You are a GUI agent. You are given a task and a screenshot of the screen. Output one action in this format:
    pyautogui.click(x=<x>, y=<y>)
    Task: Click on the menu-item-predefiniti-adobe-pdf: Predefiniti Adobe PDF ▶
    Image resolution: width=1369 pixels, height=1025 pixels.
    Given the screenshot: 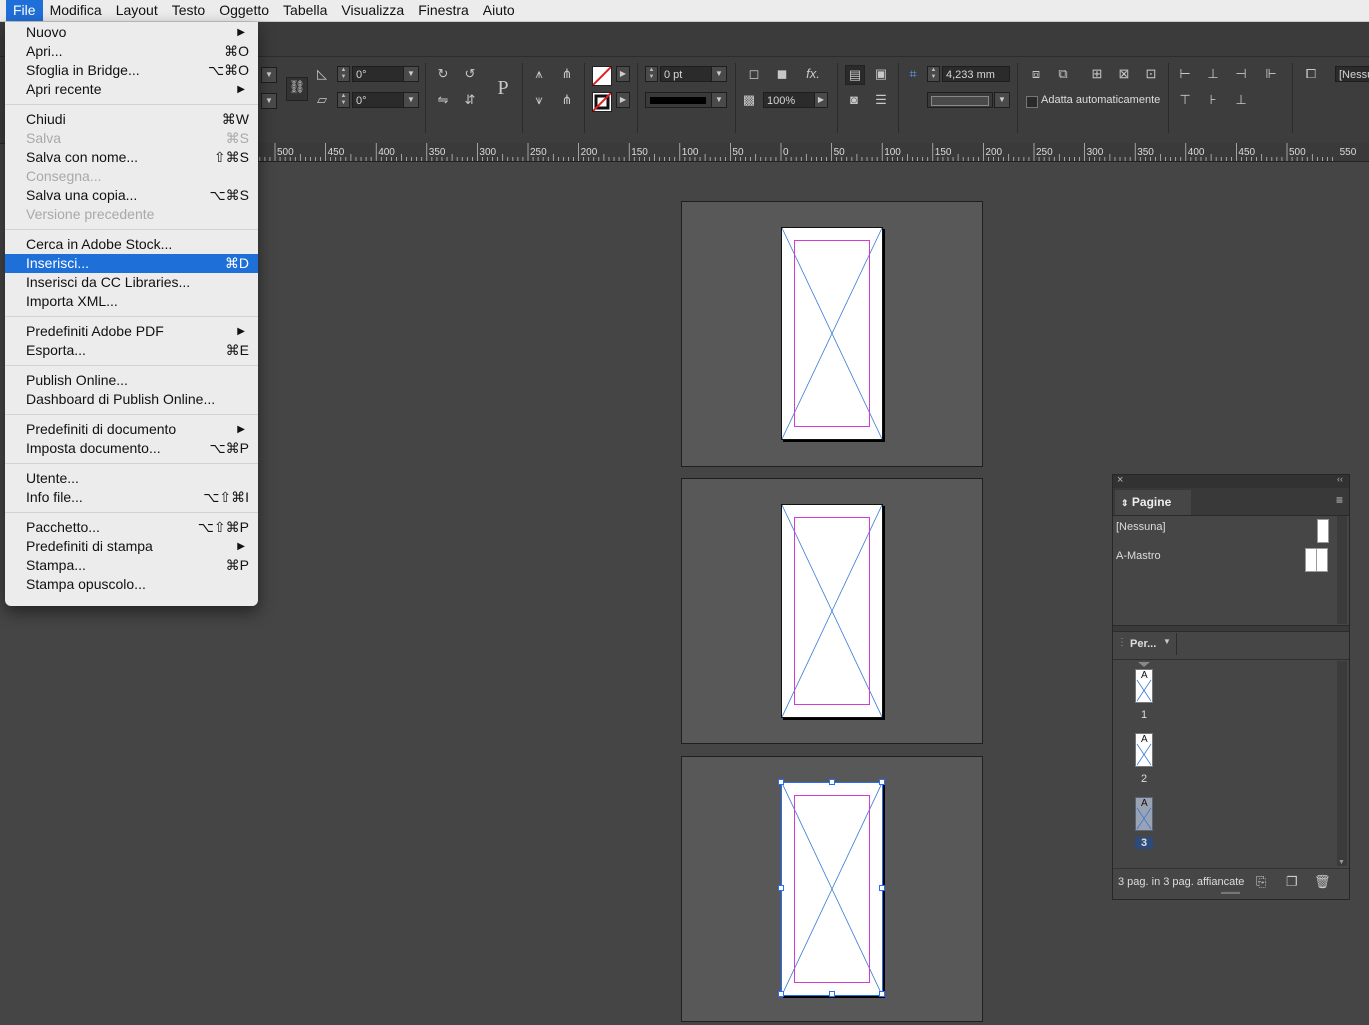 What is the action you would take?
    pyautogui.click(x=131, y=331)
    